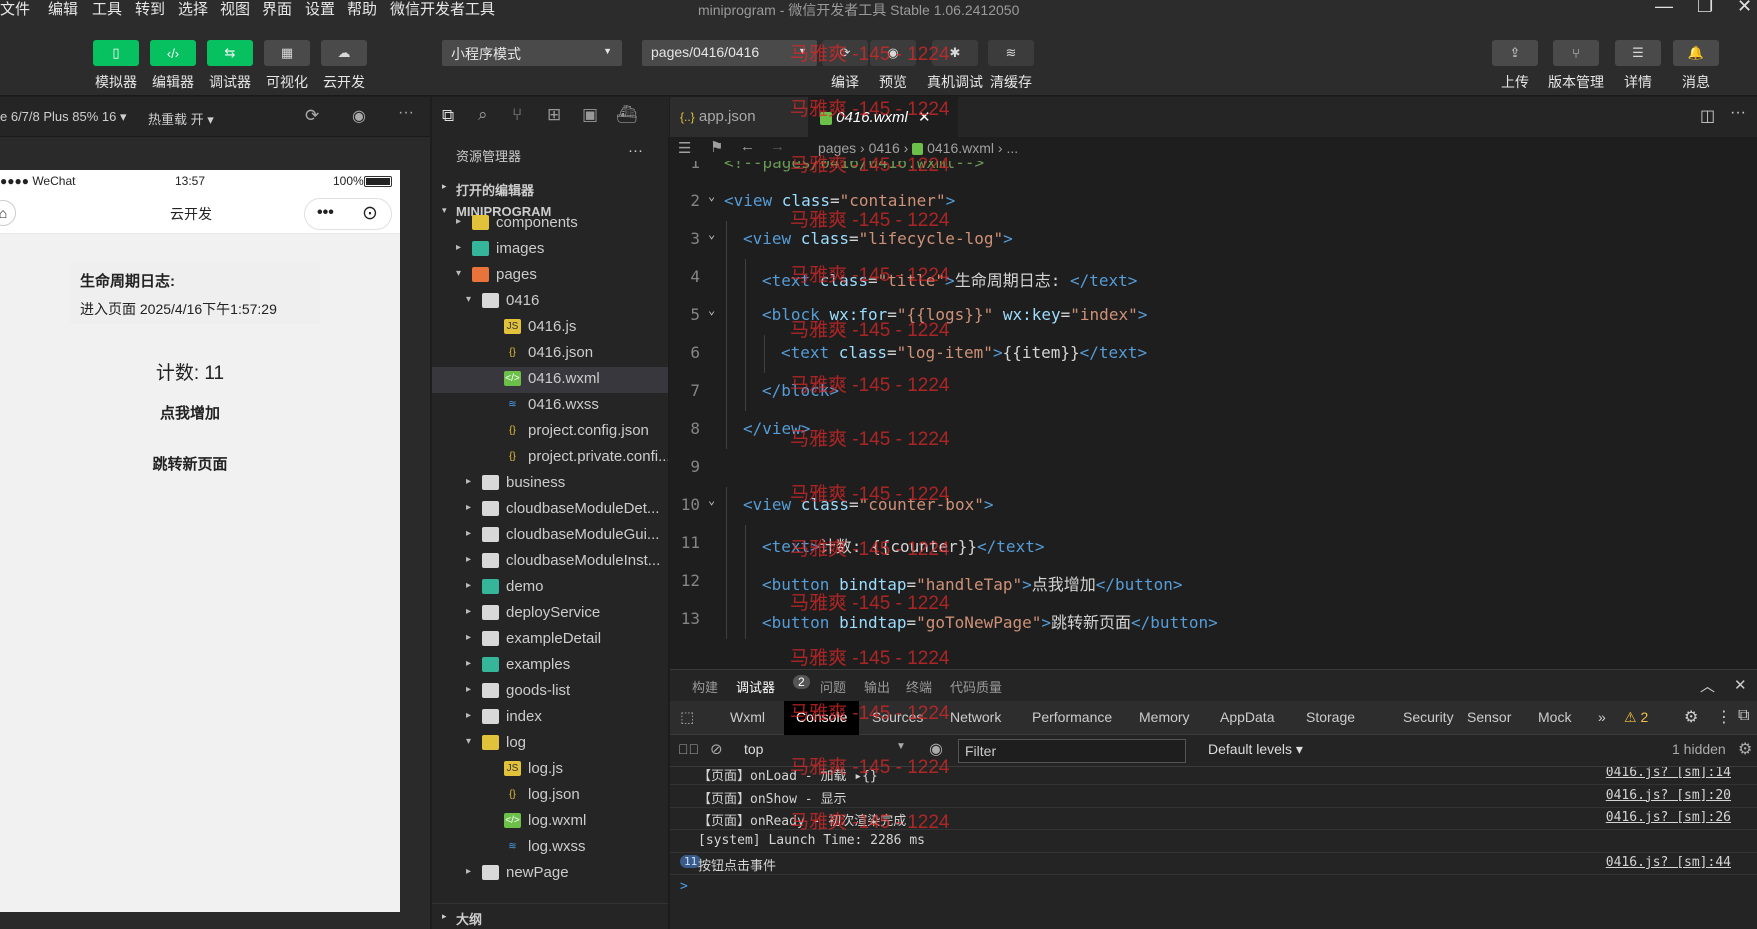  What do you see at coordinates (550, 380) in the screenshot?
I see `tree-item: </> 0416.wxml` at bounding box center [550, 380].